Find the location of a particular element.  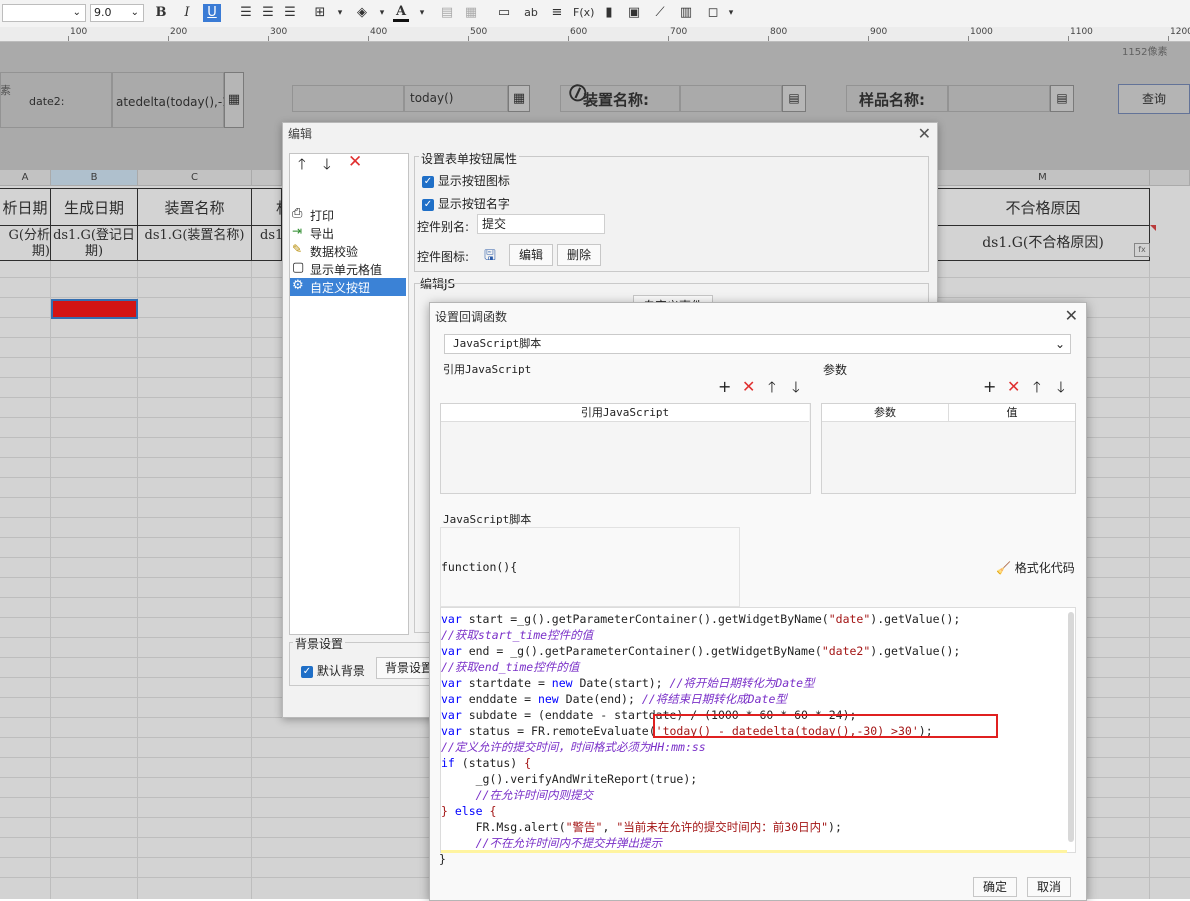

font-size-select: 9.0 ⌄ is located at coordinates (117, 13).